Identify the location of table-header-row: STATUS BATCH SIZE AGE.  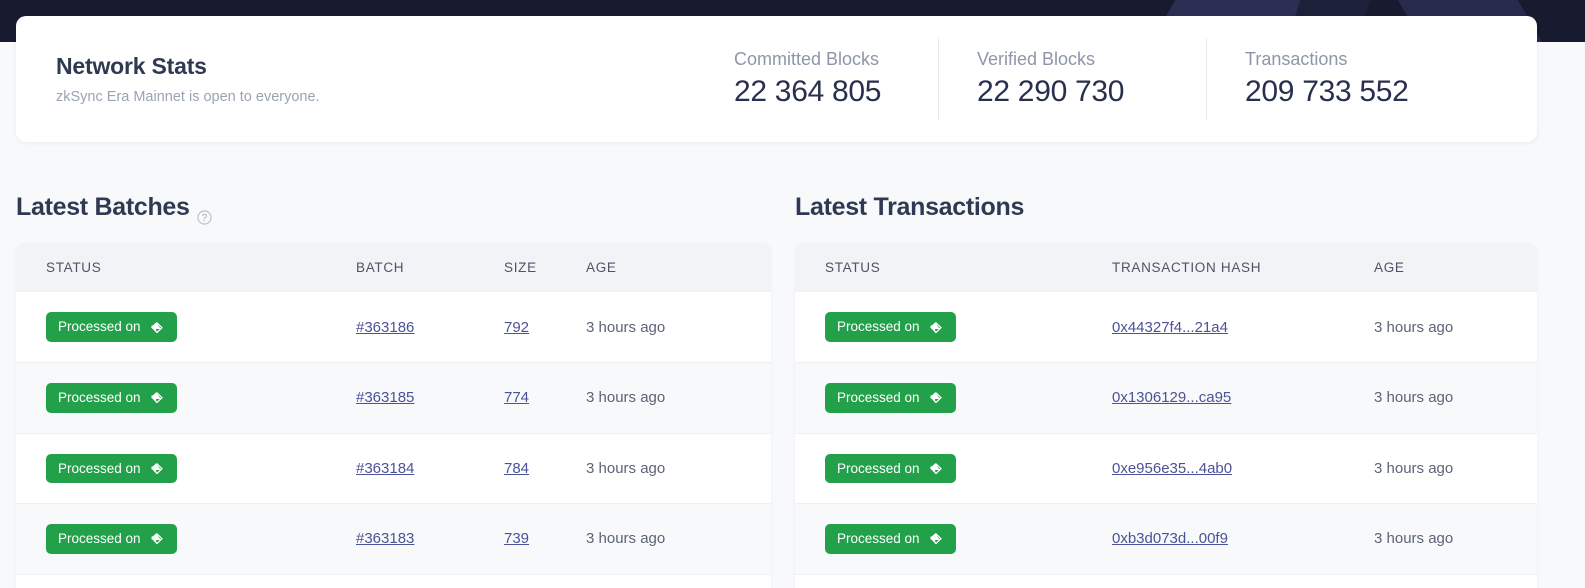
(393, 267).